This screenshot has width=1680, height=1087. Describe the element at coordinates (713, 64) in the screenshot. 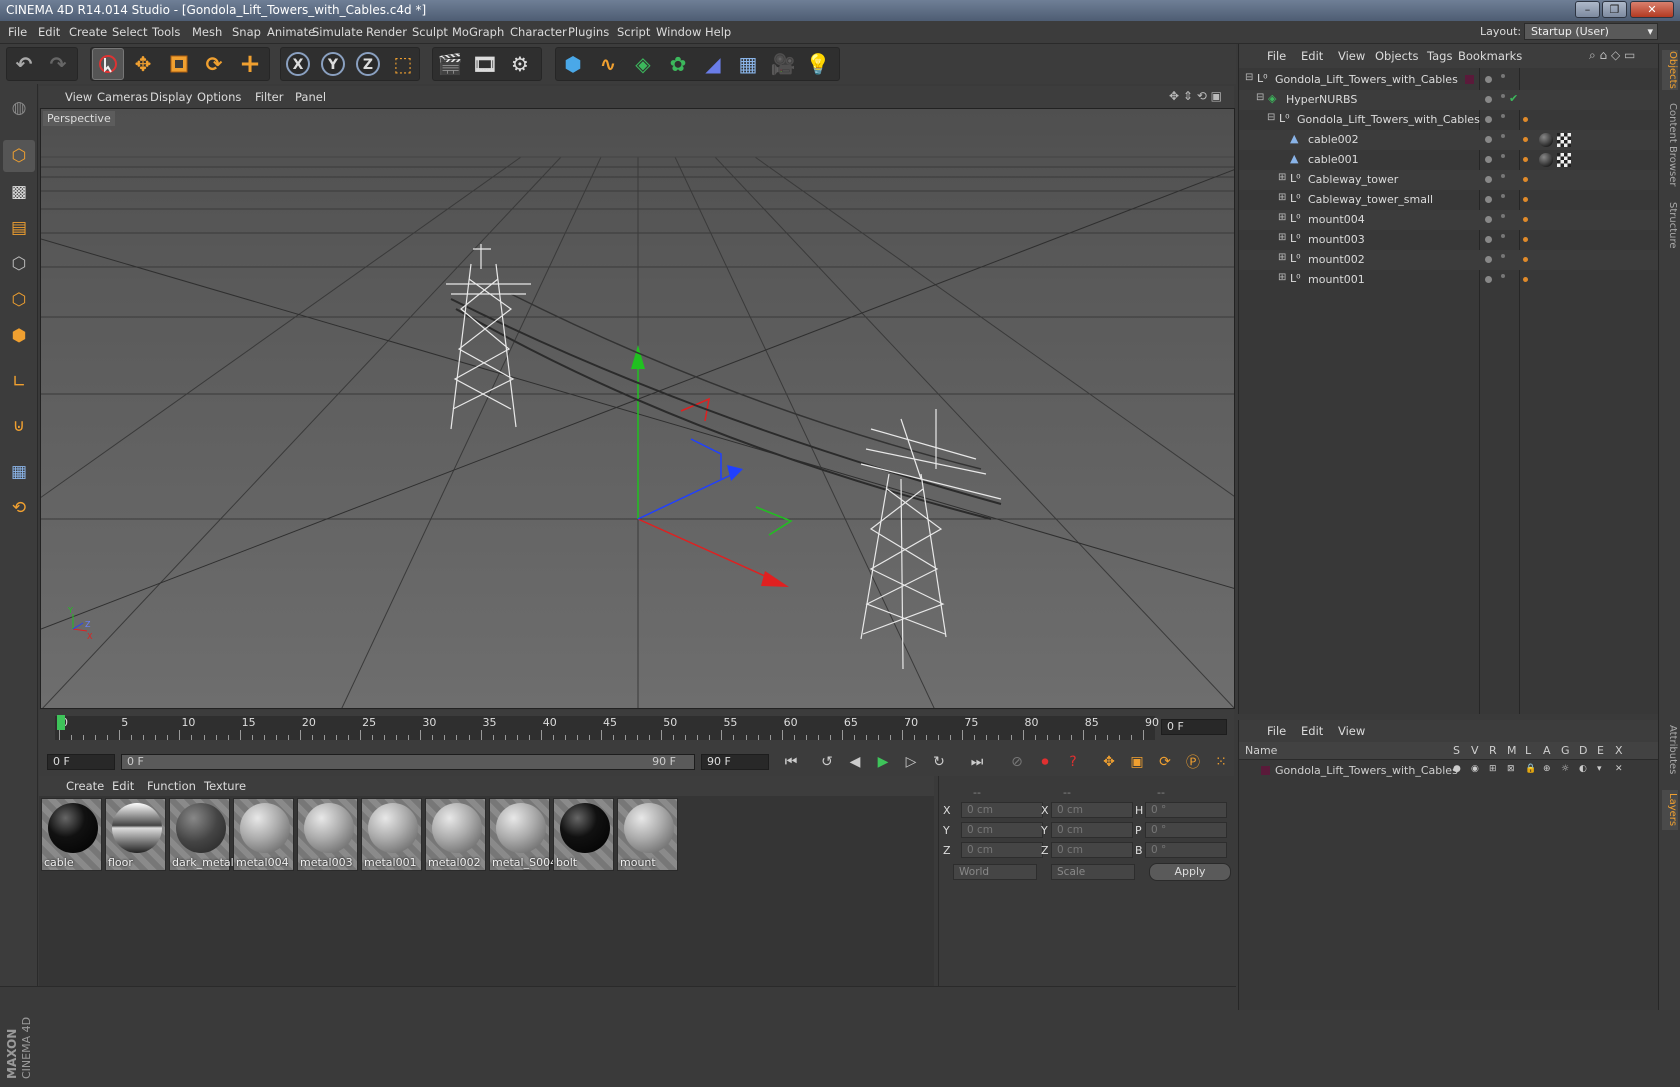

I see `deformer-icon: ◢` at that location.